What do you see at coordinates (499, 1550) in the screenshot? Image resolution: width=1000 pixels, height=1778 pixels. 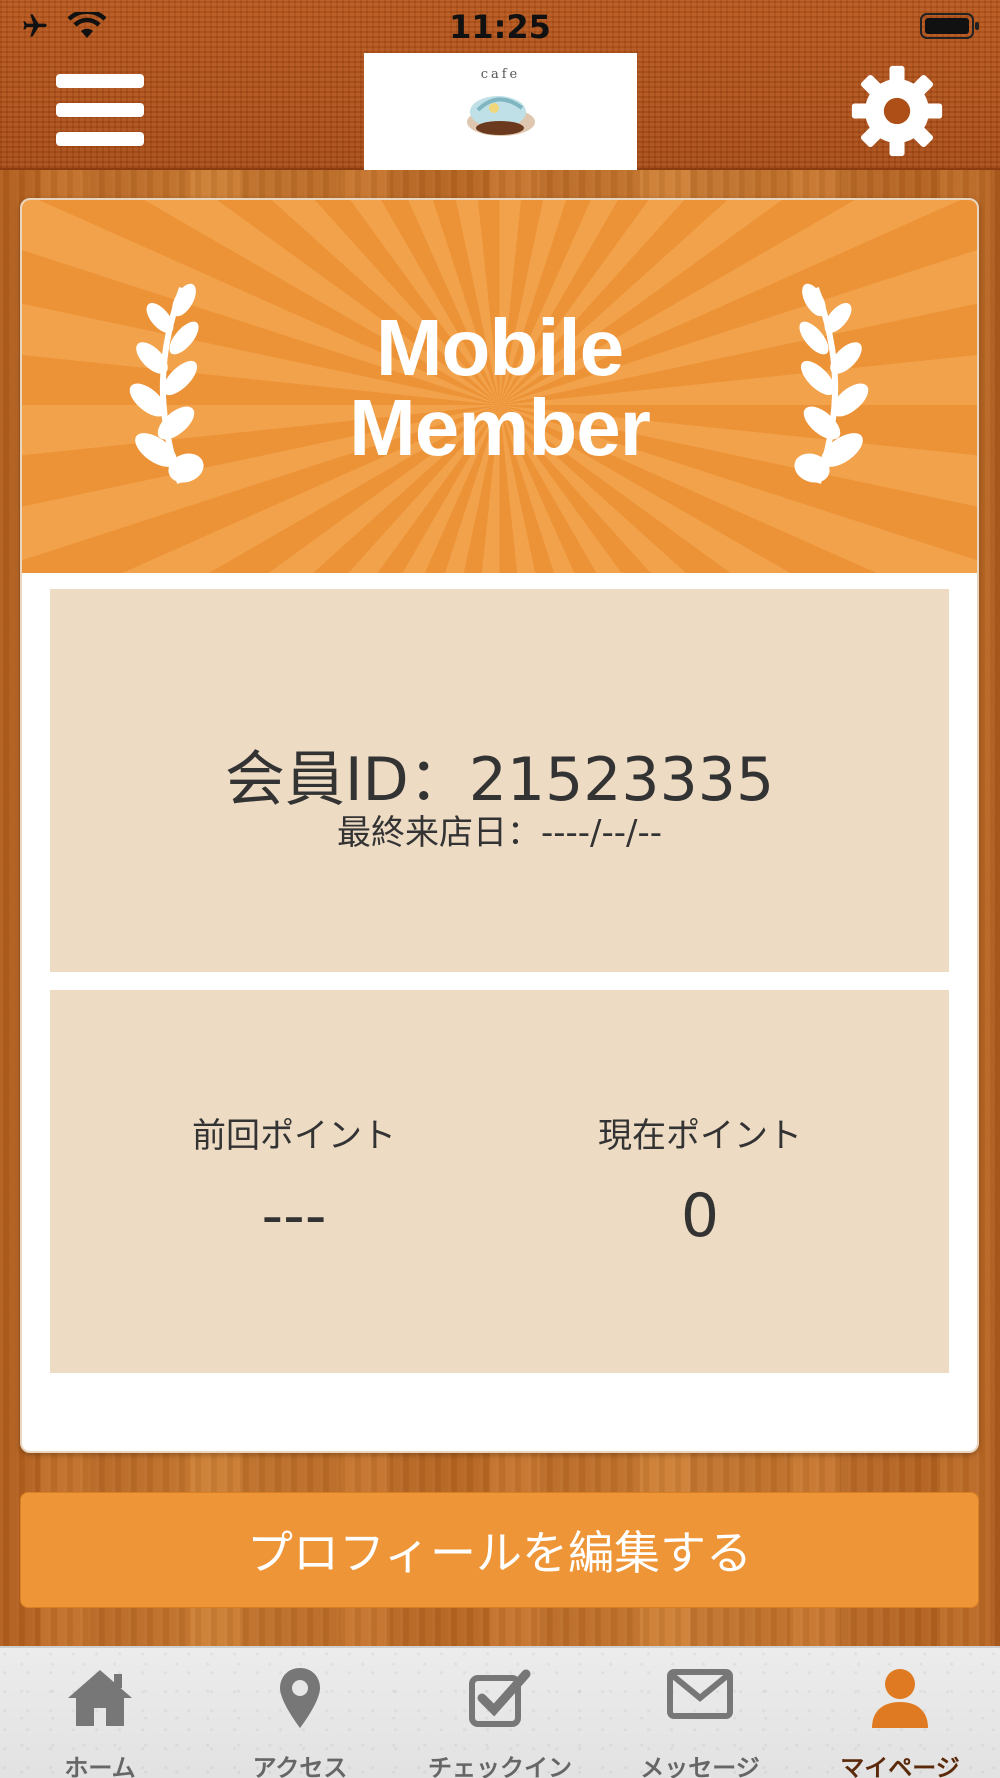 I see `edit-profile-button: プロフィールを編集する` at bounding box center [499, 1550].